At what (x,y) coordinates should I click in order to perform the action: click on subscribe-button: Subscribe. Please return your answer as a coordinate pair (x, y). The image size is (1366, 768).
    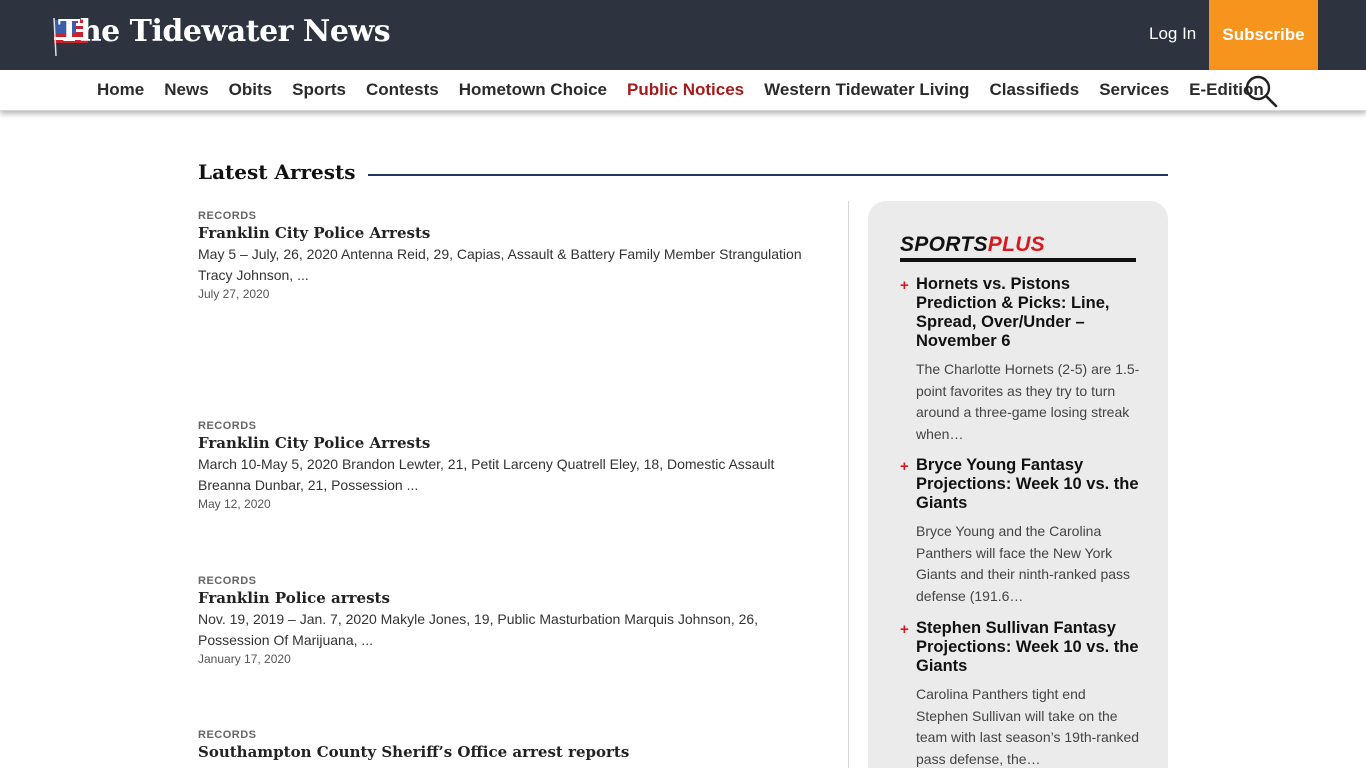
    Looking at the image, I should click on (1263, 35).